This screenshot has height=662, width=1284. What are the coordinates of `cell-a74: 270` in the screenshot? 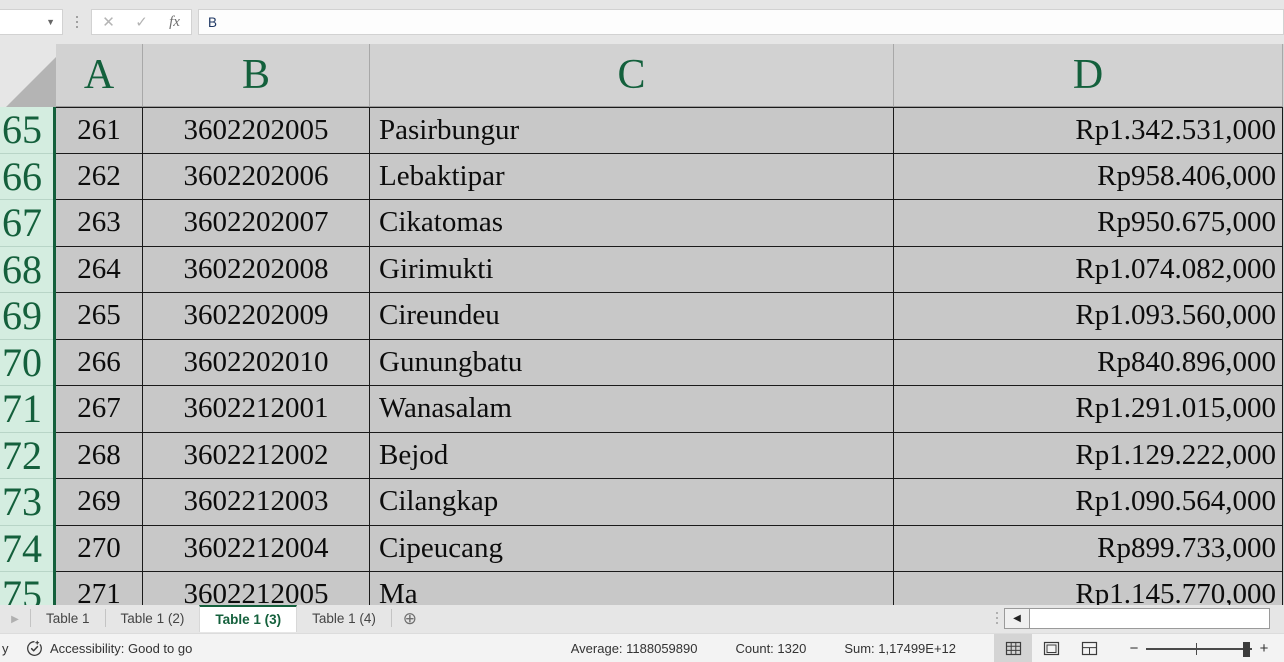 It's located at (99, 548).